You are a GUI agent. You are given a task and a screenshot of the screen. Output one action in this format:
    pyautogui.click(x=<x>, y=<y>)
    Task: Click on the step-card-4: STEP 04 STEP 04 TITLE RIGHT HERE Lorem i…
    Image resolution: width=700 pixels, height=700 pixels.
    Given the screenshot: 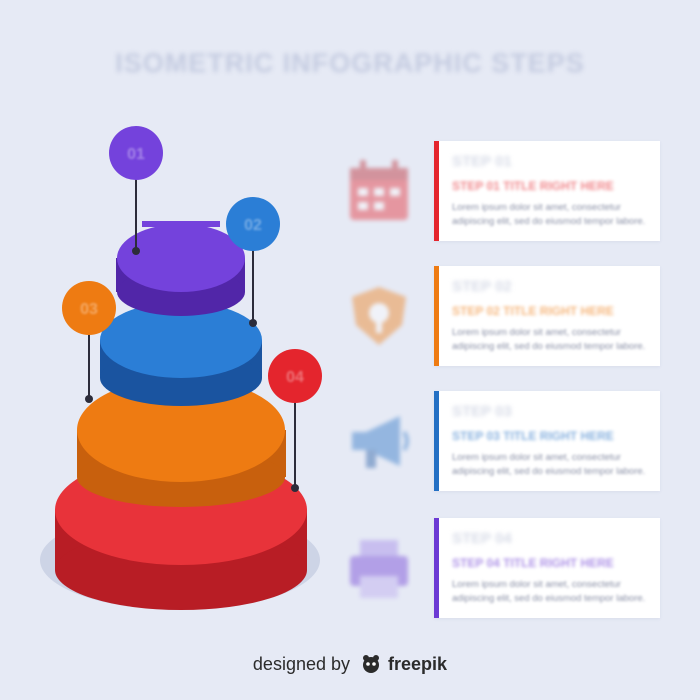 What is the action you would take?
    pyautogui.click(x=547, y=568)
    